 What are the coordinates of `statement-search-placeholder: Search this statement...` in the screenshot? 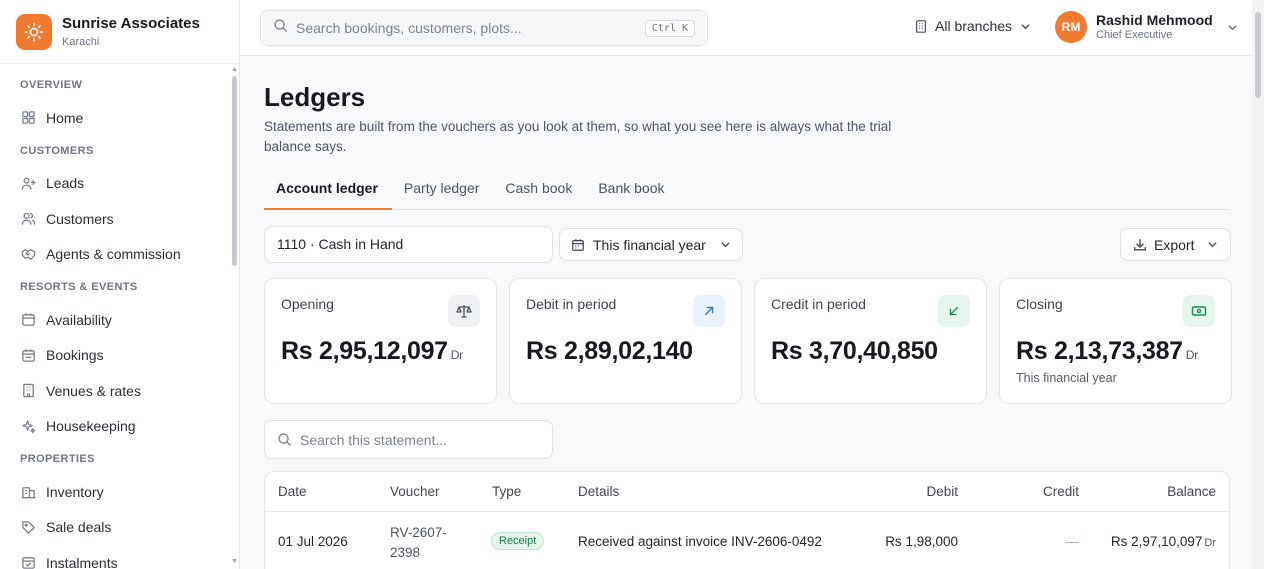 It's located at (374, 439).